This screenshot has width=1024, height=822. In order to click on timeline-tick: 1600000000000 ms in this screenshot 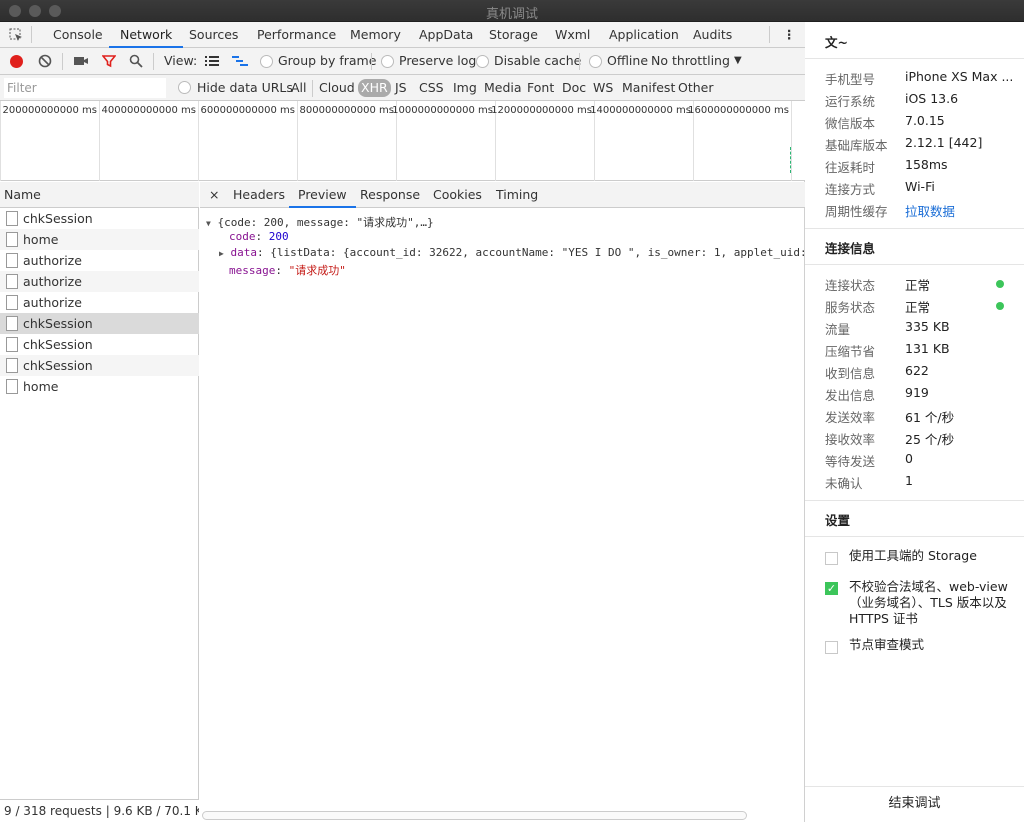, I will do `click(740, 141)`.